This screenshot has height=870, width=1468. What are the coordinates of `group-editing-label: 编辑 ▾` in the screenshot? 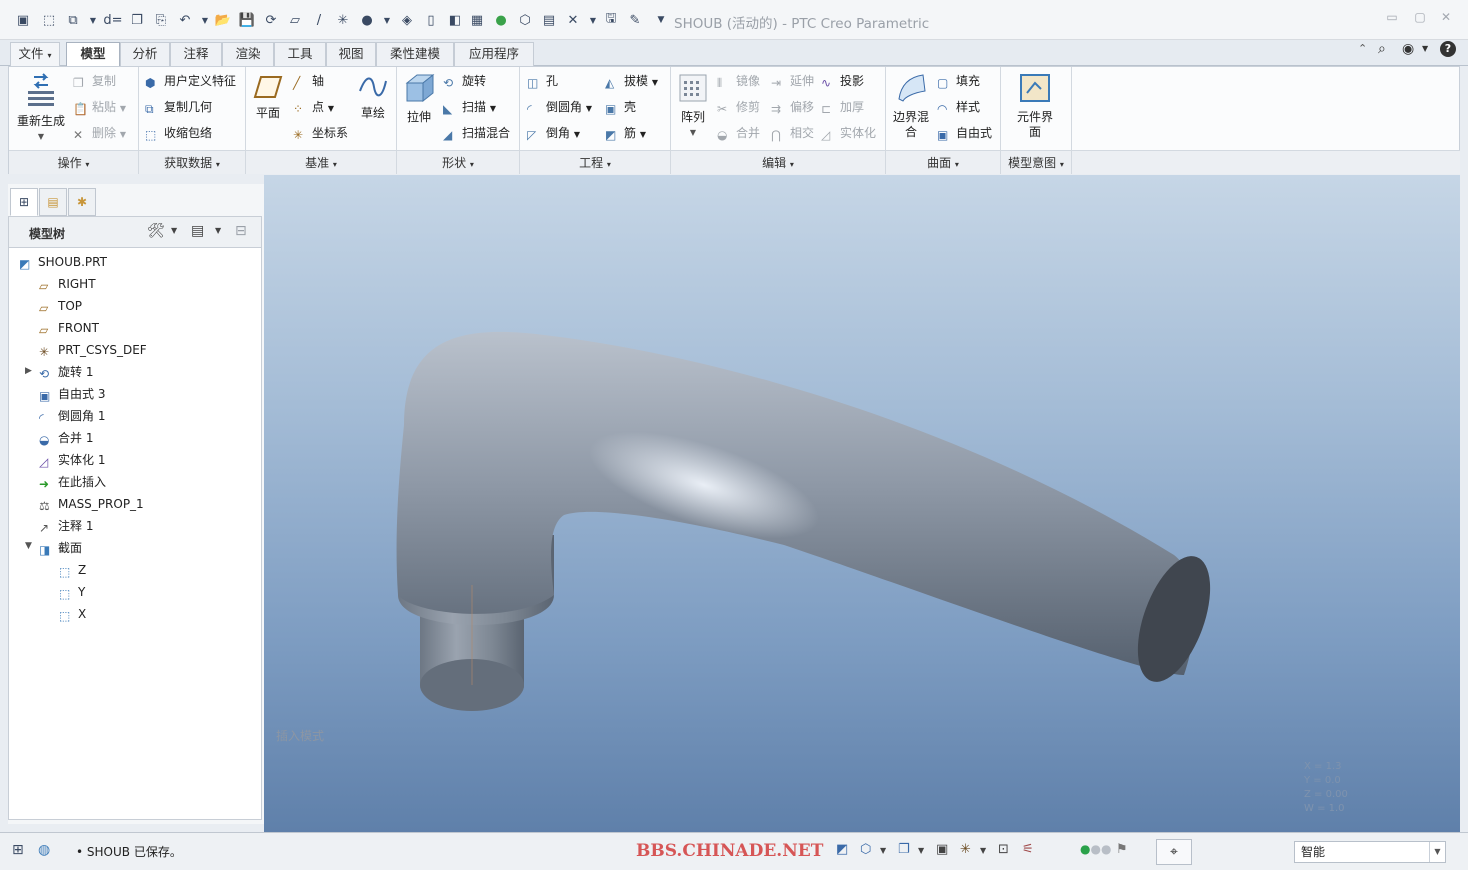 It's located at (778, 162).